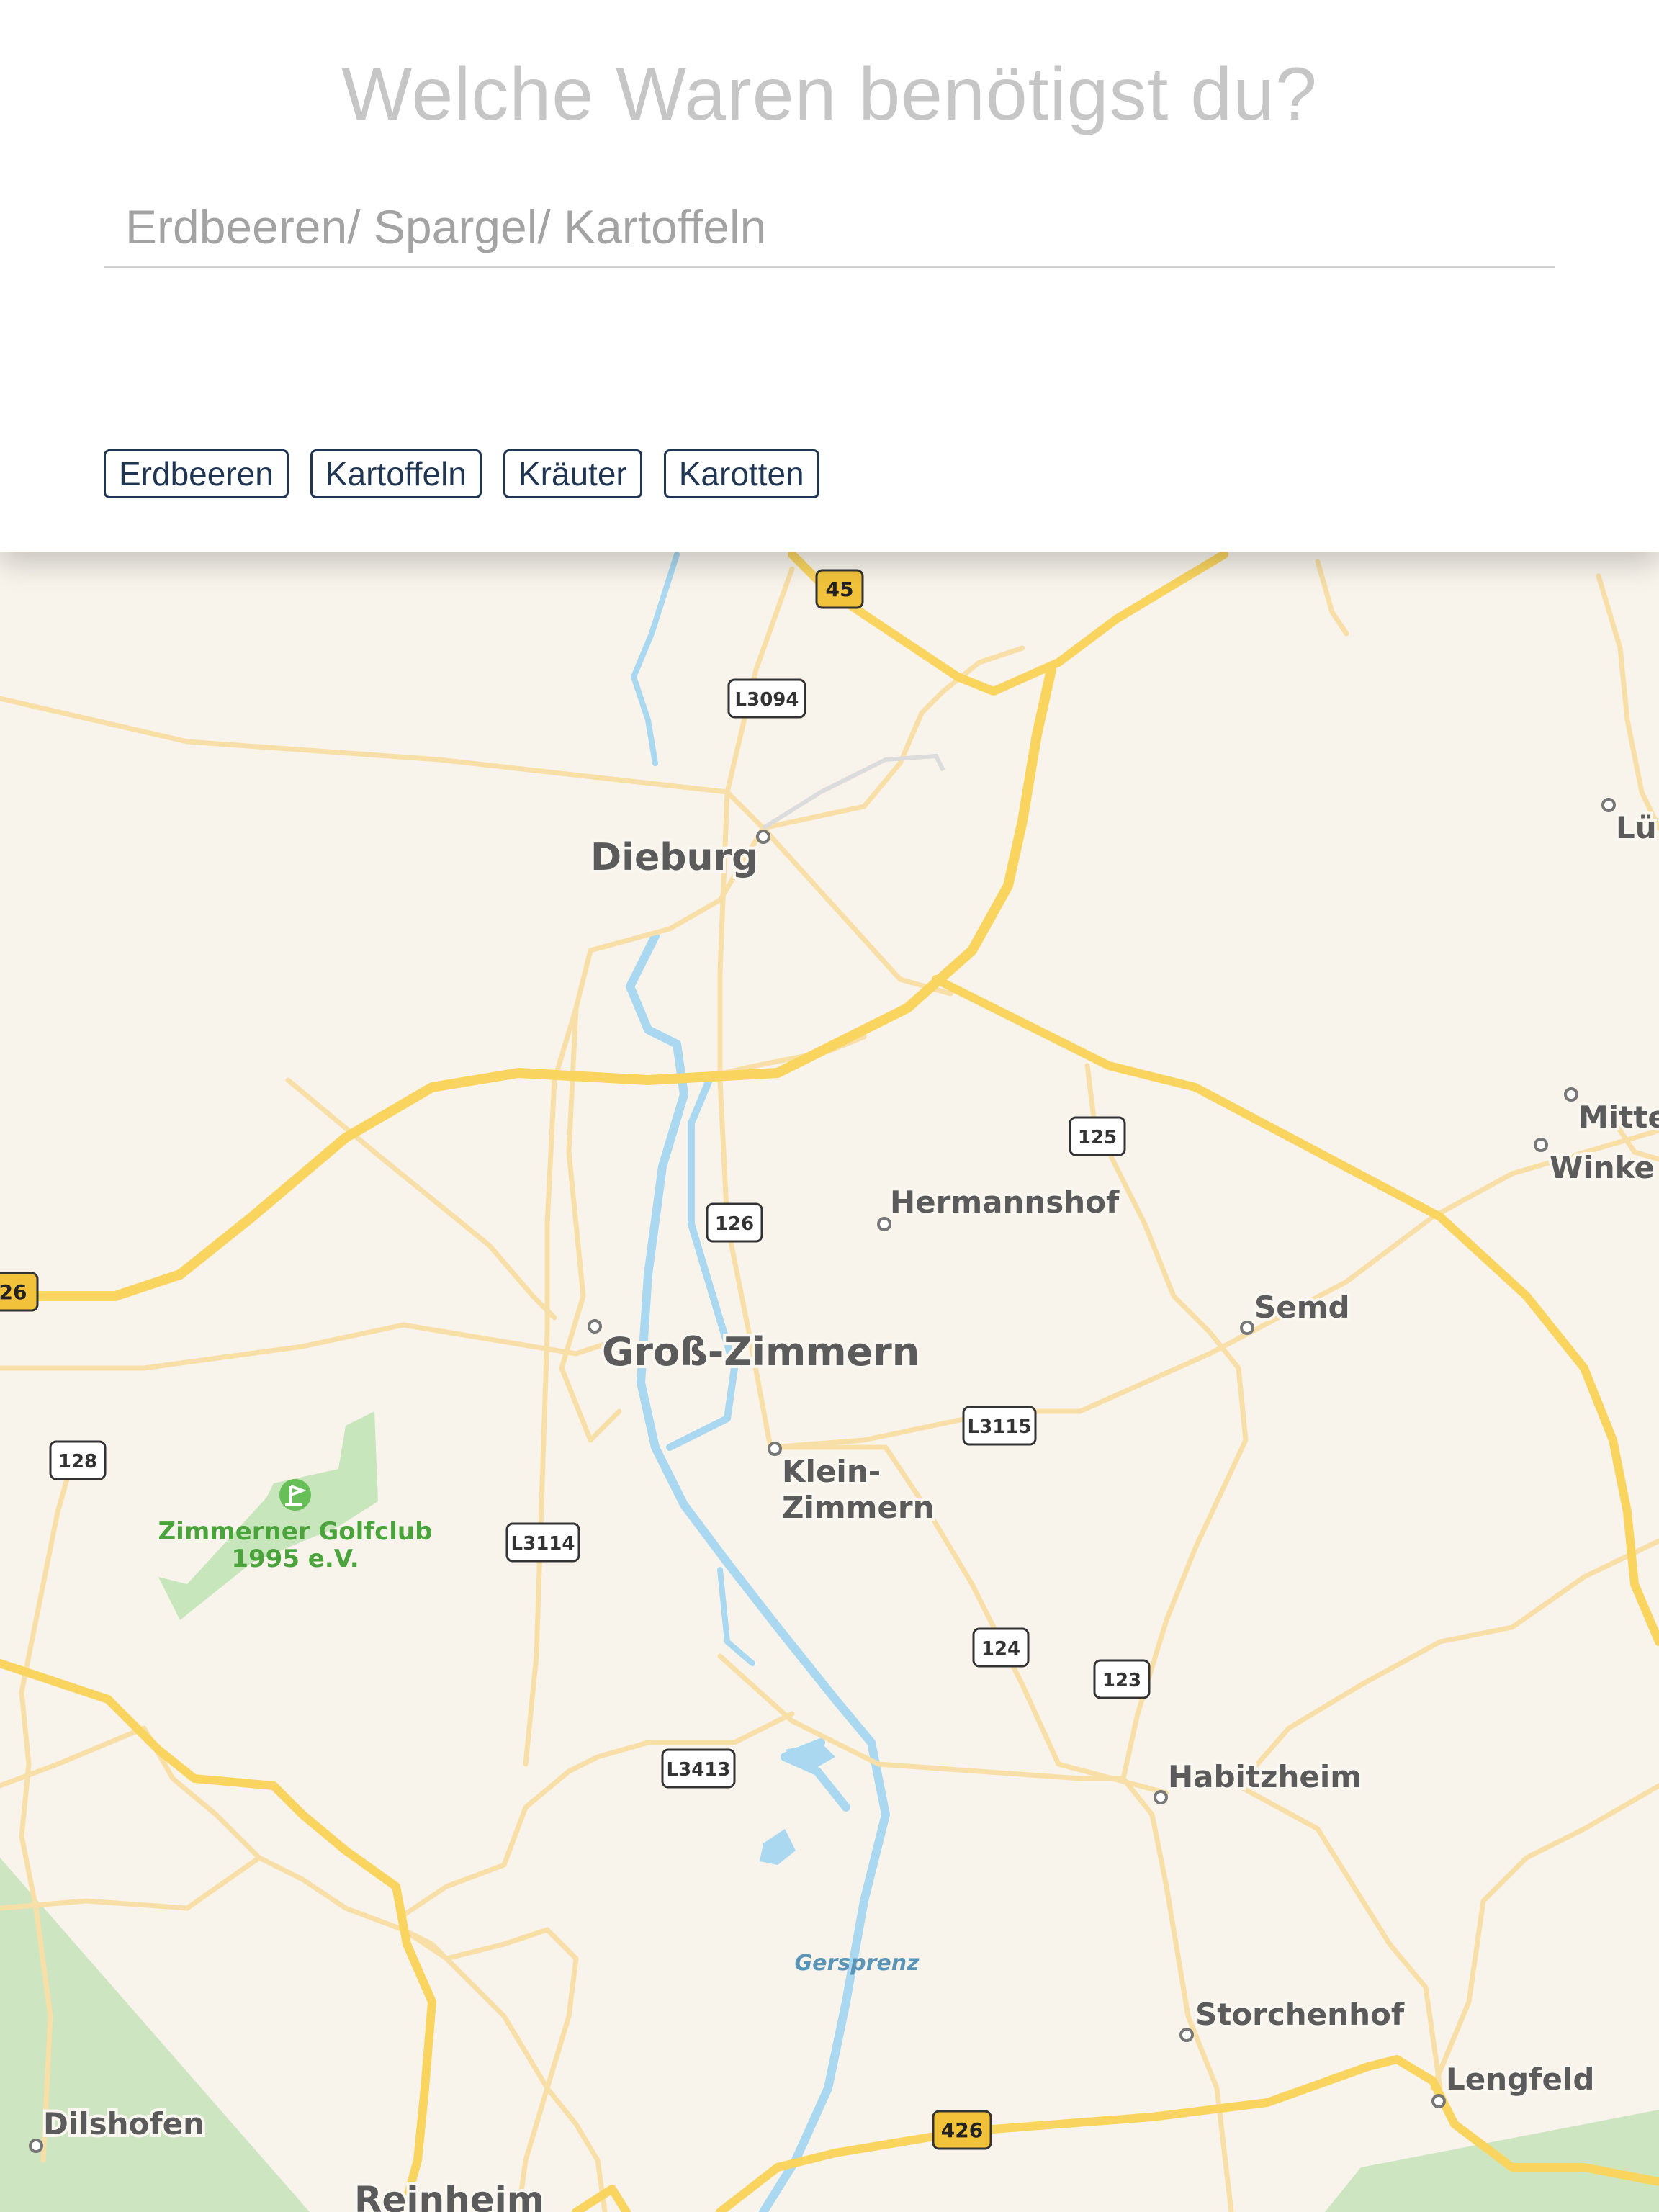  I want to click on place-label-winke: Winke, so click(1602, 1167).